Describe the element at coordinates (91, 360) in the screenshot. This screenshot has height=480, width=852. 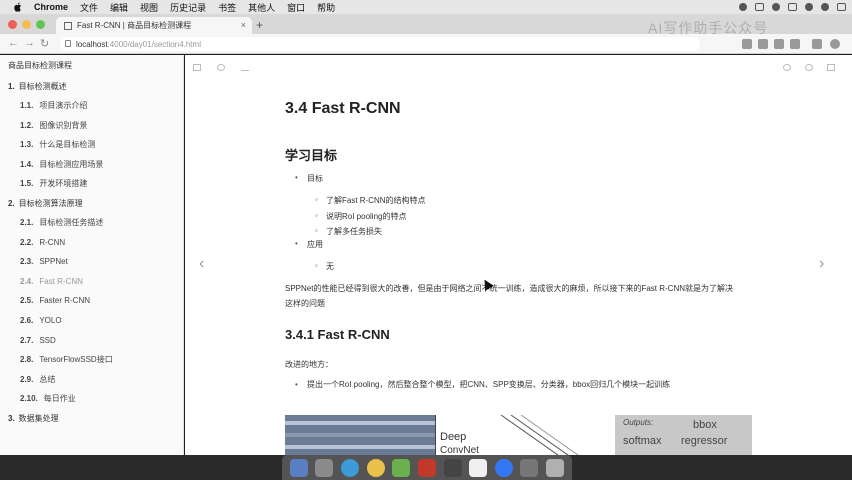
I see `sidebar-item-2-8: 2.8. TensorFlowSSD接口` at that location.